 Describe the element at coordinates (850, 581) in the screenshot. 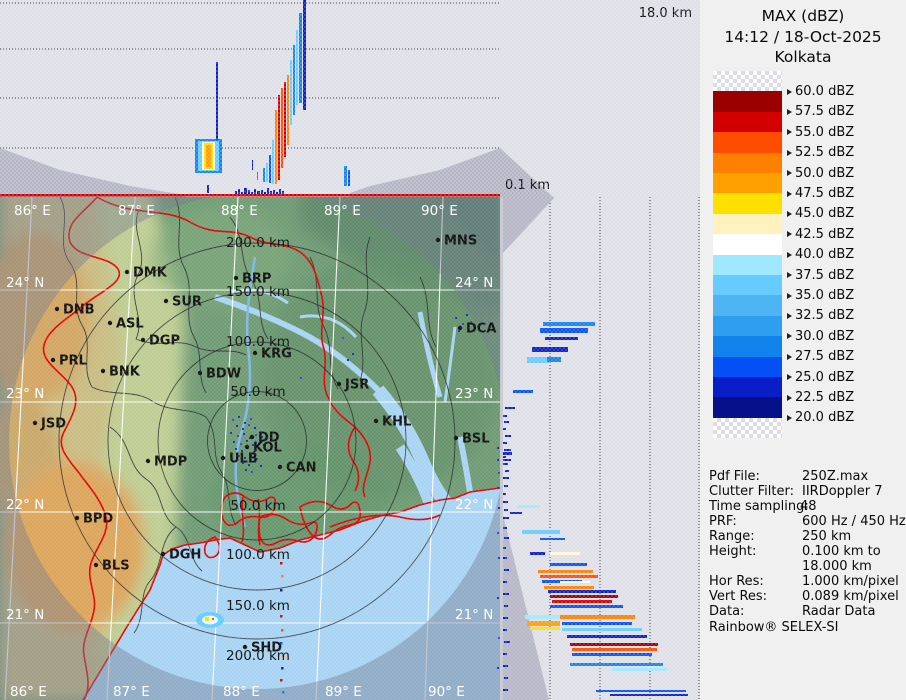

I see `metadata-value: 1.000 km/pixel` at that location.